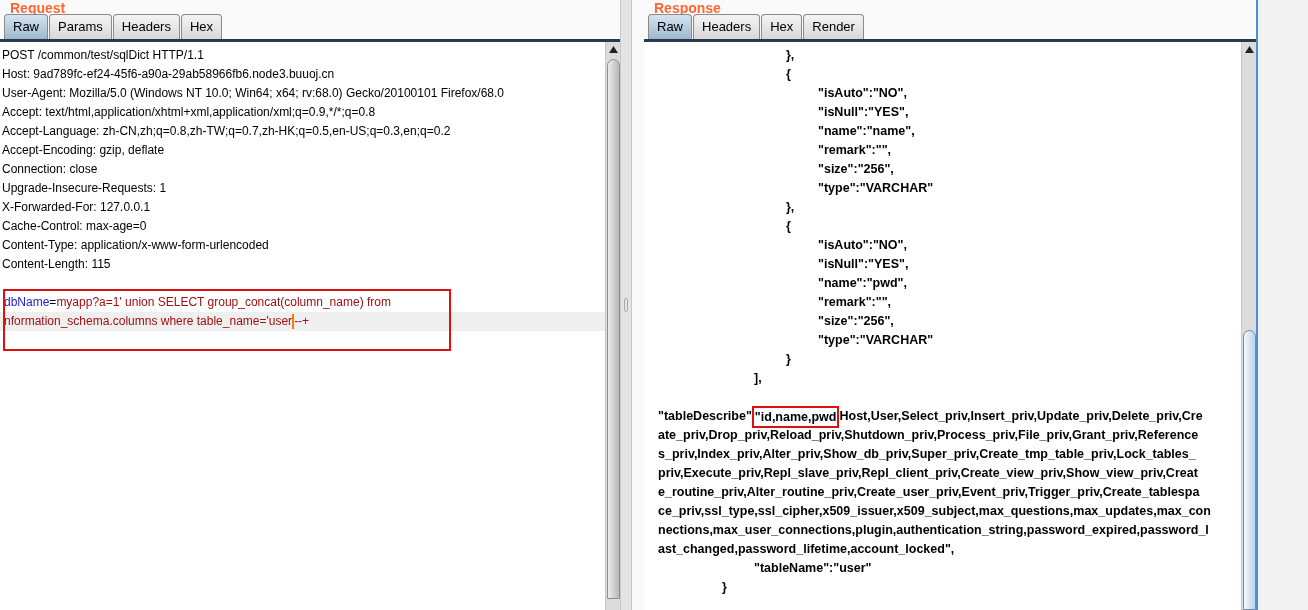  What do you see at coordinates (80, 26) in the screenshot?
I see `tab: Params` at bounding box center [80, 26].